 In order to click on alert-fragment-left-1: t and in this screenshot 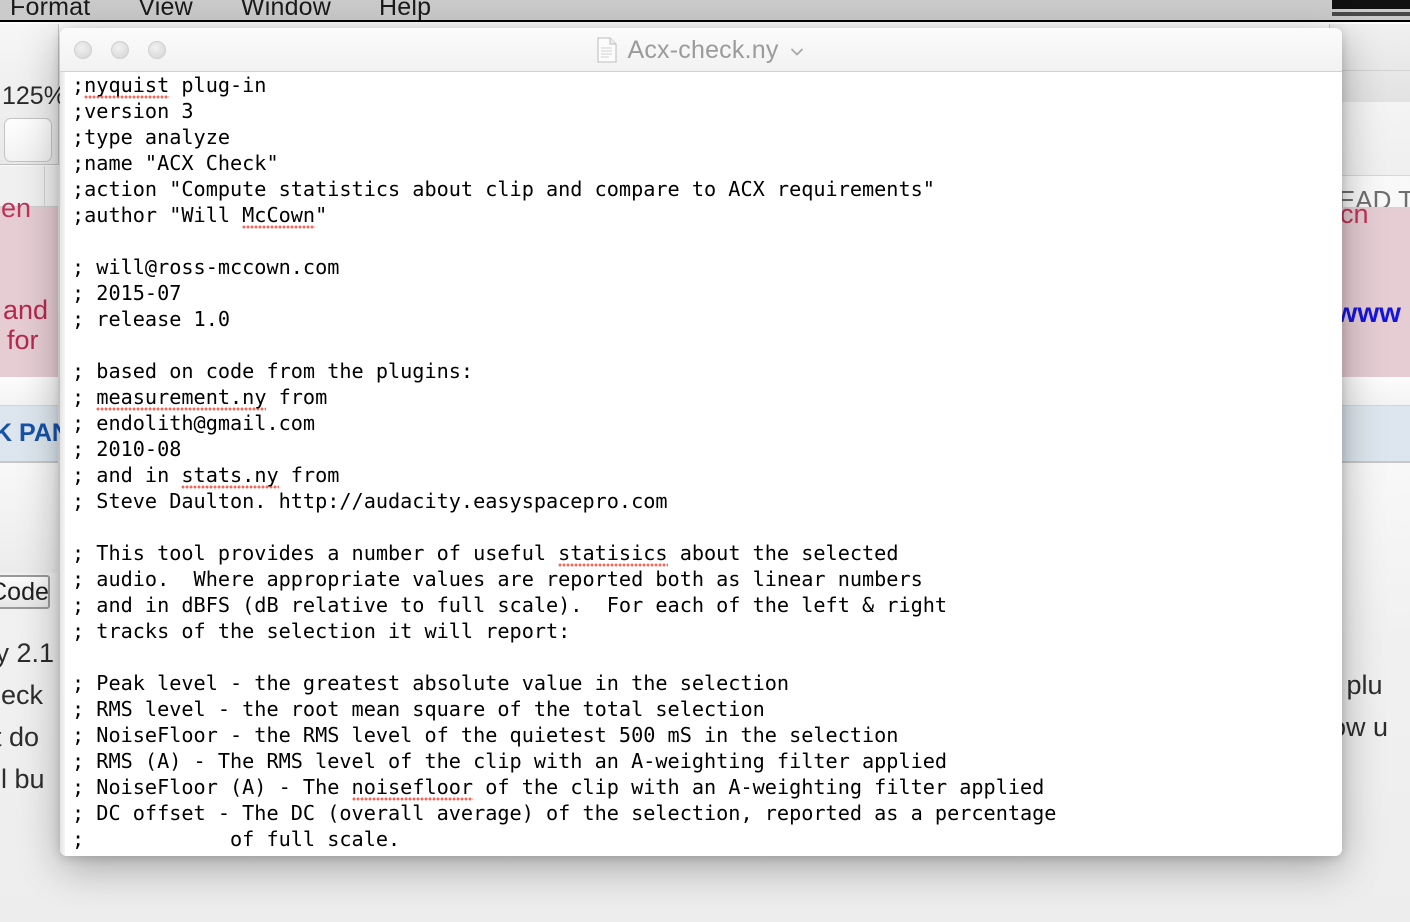, I will do `click(24, 310)`.